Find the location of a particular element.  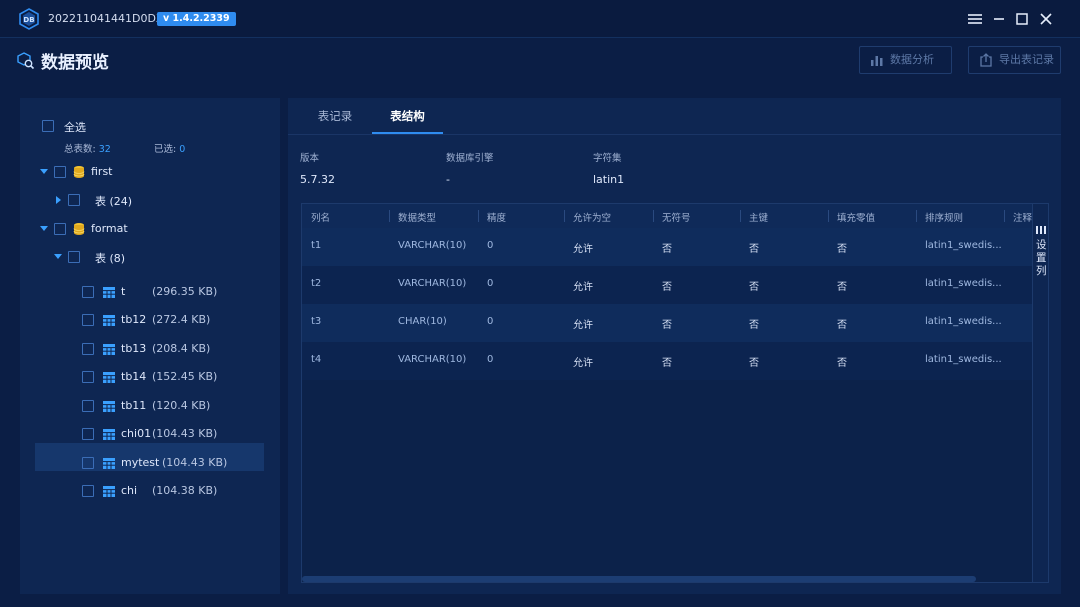

grid-cell: 允许 is located at coordinates (583, 249).